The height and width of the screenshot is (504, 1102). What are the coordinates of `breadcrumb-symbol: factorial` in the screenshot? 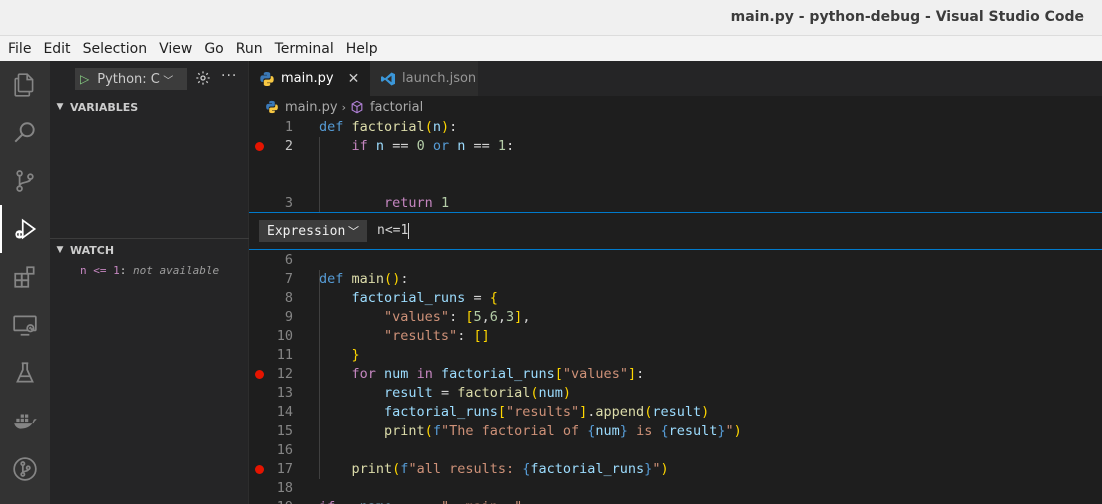 It's located at (396, 107).